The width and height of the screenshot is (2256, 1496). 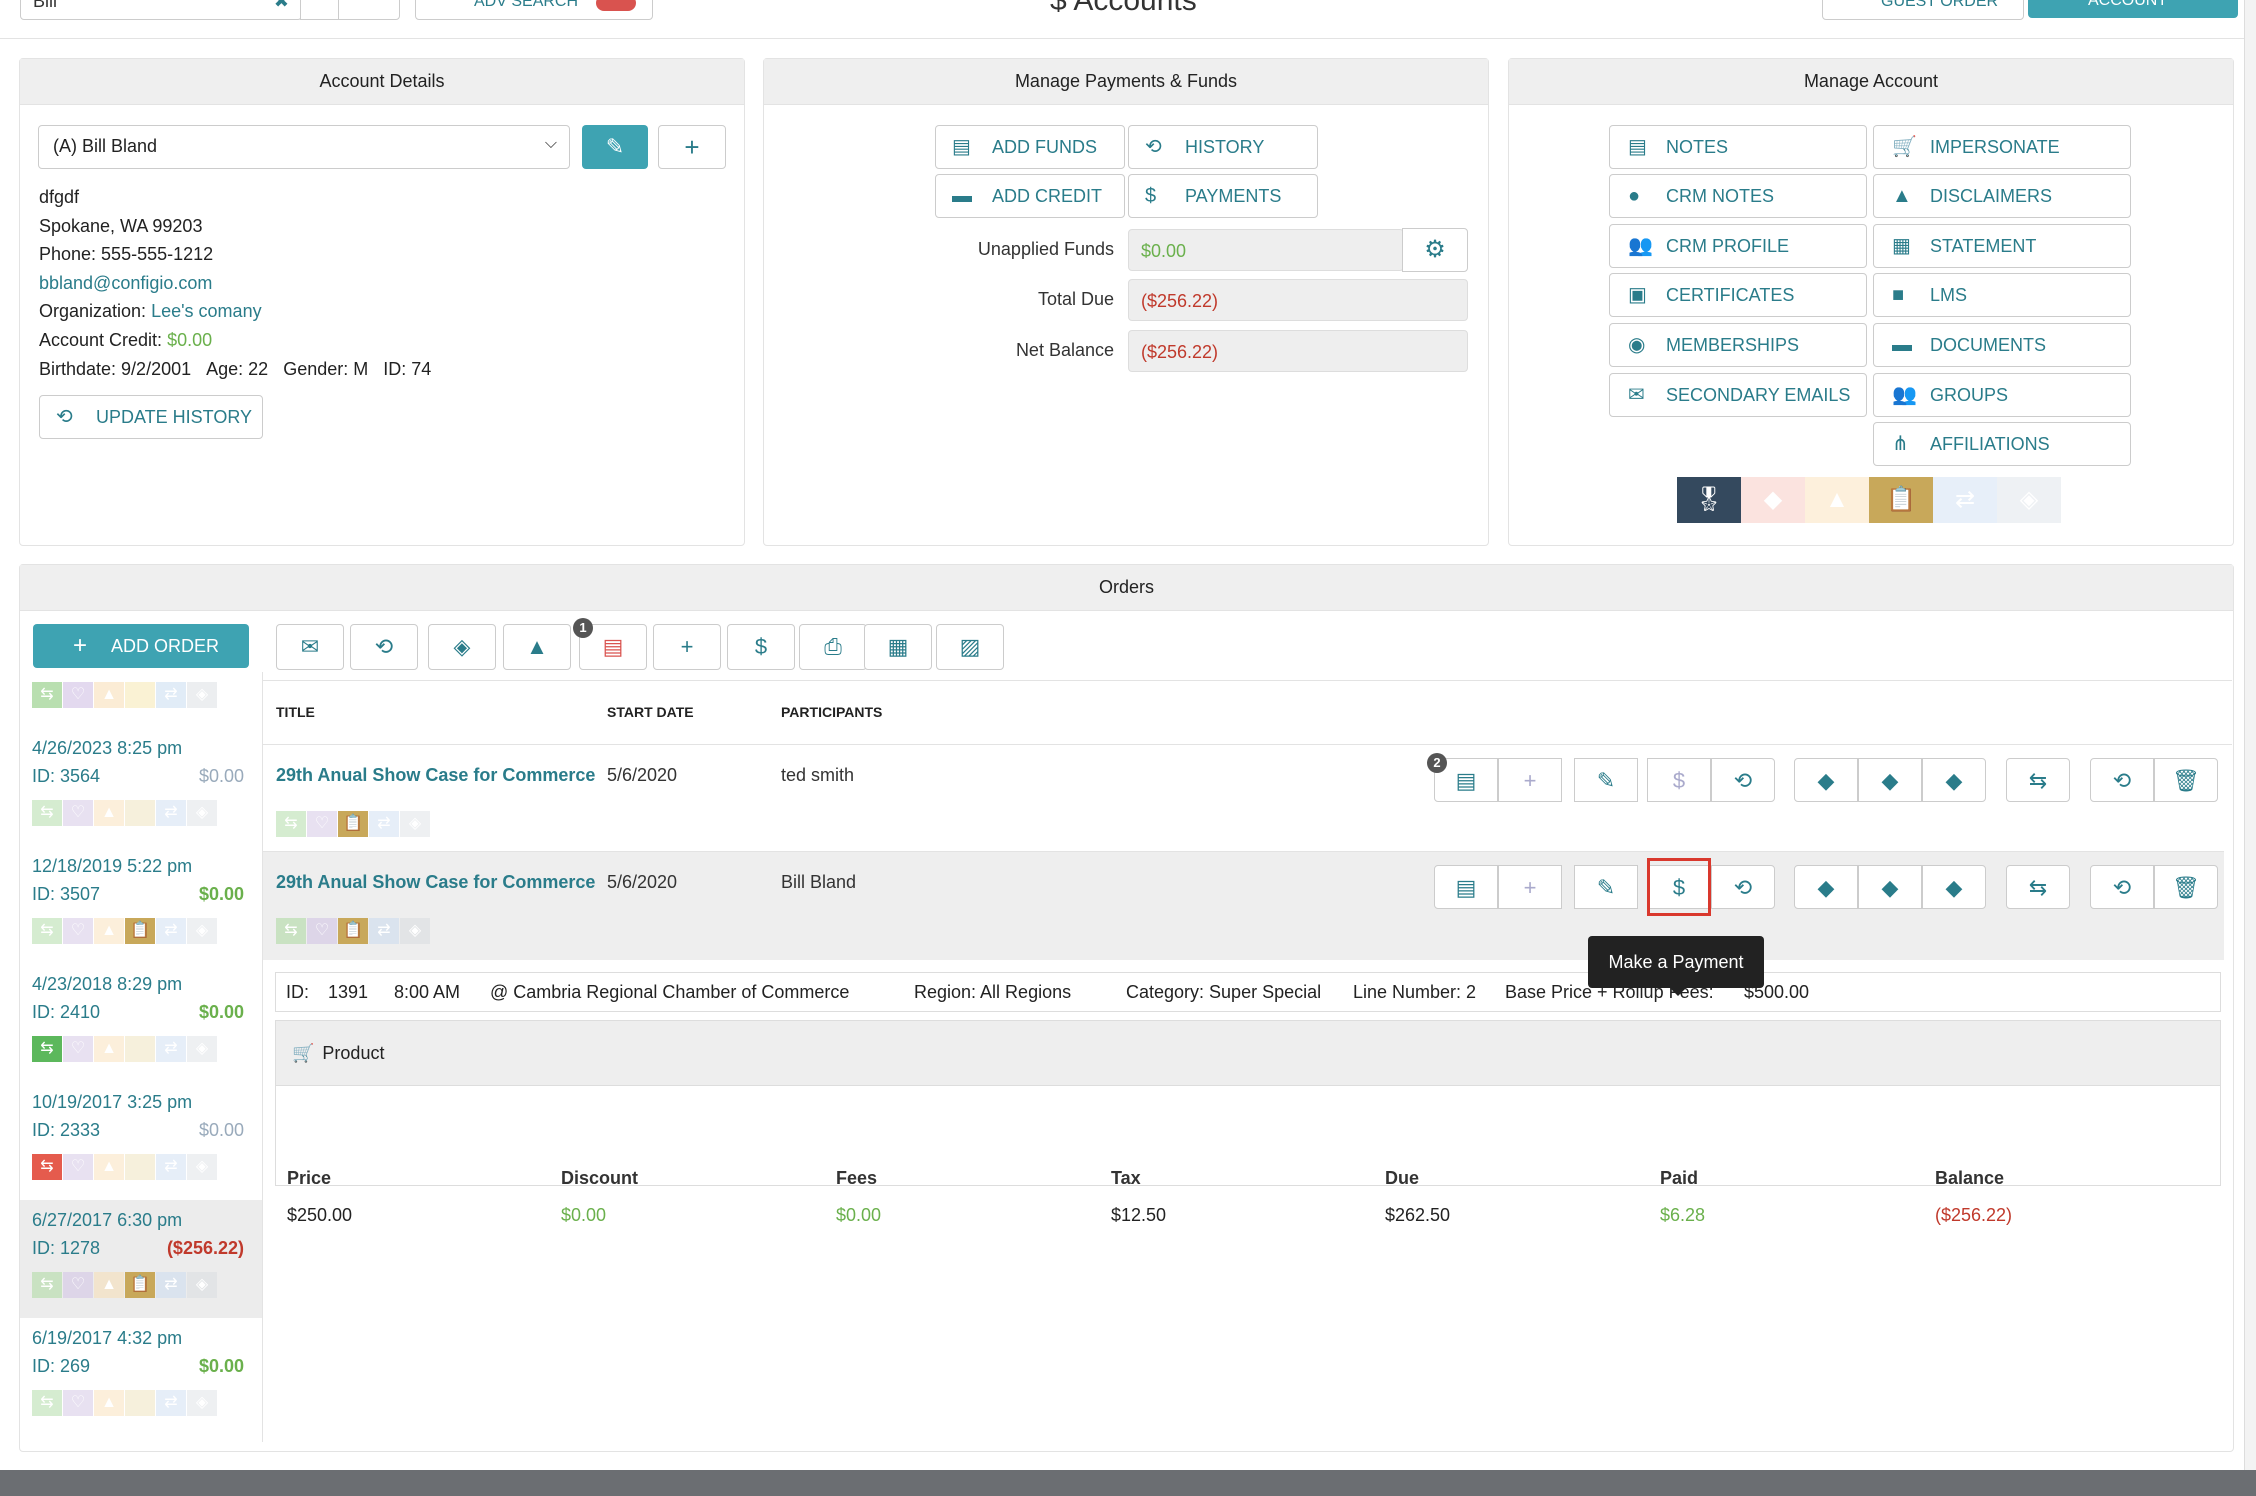 I want to click on tax-value: $12.50, so click(x=1139, y=1215).